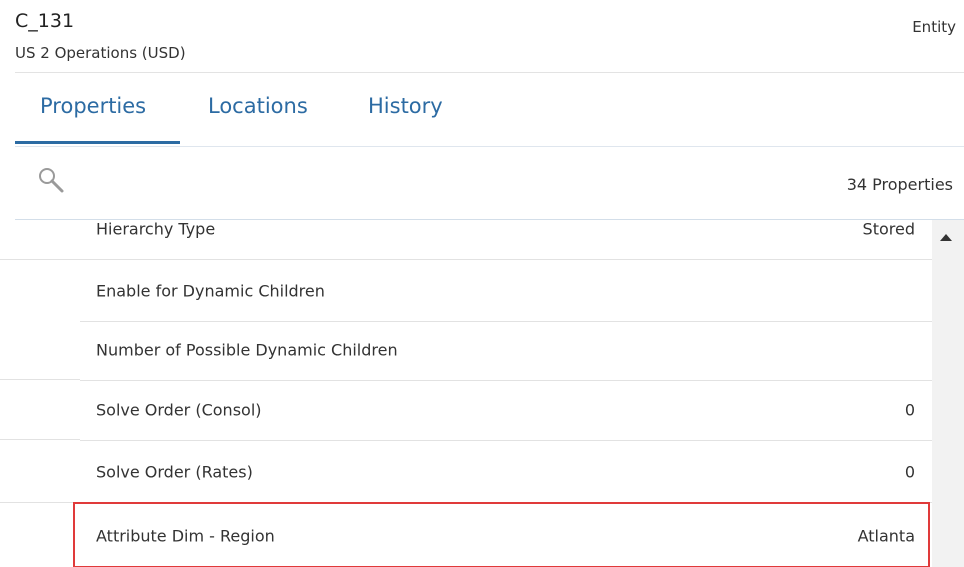  I want to click on property-label: Number of Possible Dynamic Children, so click(247, 350).